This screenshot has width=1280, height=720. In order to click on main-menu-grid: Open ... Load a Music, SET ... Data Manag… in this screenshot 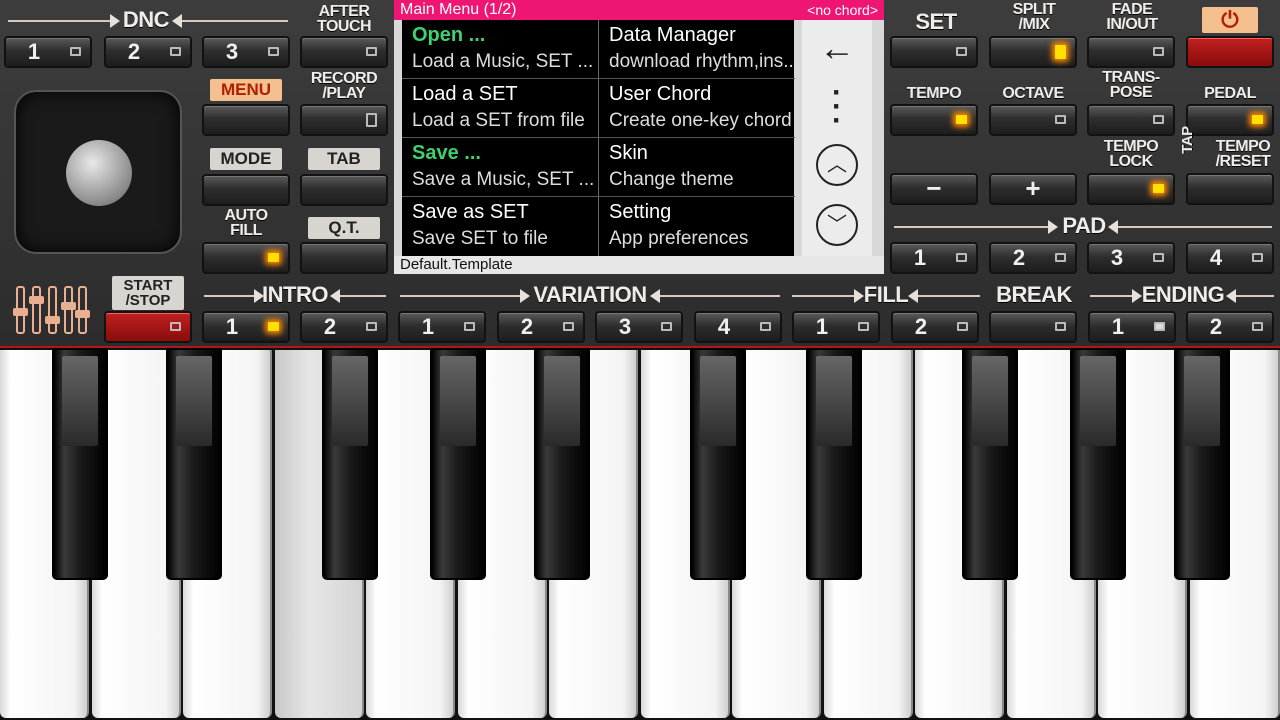, I will do `click(598, 138)`.